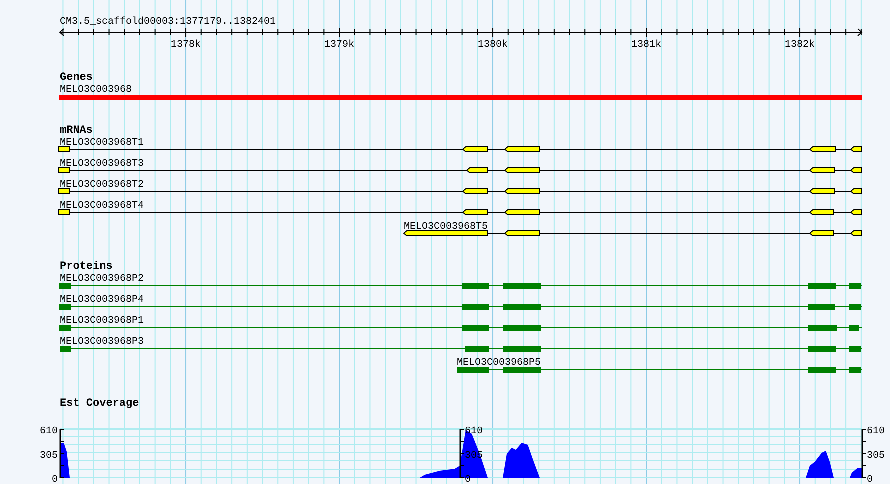  What do you see at coordinates (77, 78) in the screenshot?
I see `track-title: Genes` at bounding box center [77, 78].